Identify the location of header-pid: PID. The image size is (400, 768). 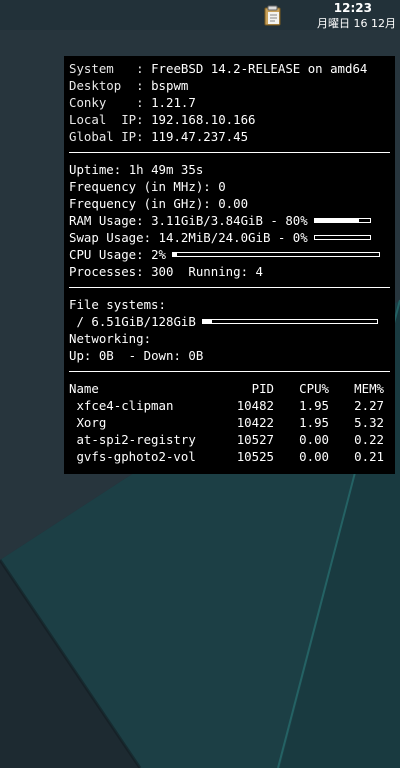
(262, 388).